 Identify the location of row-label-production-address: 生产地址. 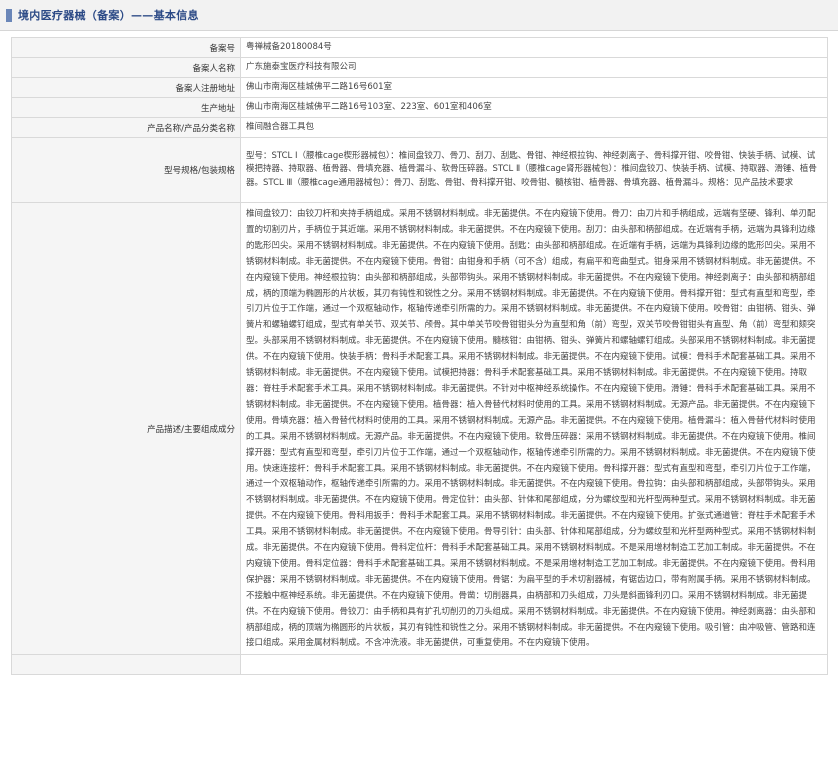
(126, 107).